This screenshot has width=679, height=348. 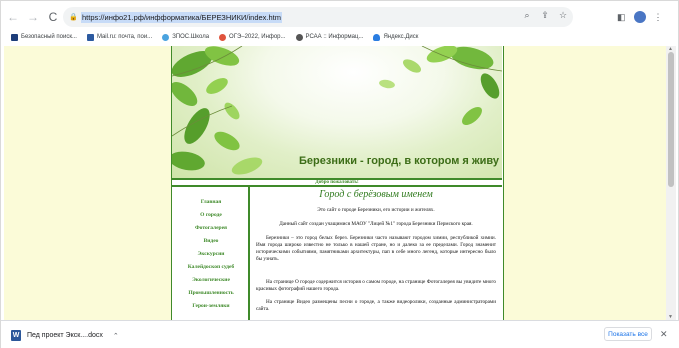 I want to click on share-icon: ⇪, so click(x=545, y=15).